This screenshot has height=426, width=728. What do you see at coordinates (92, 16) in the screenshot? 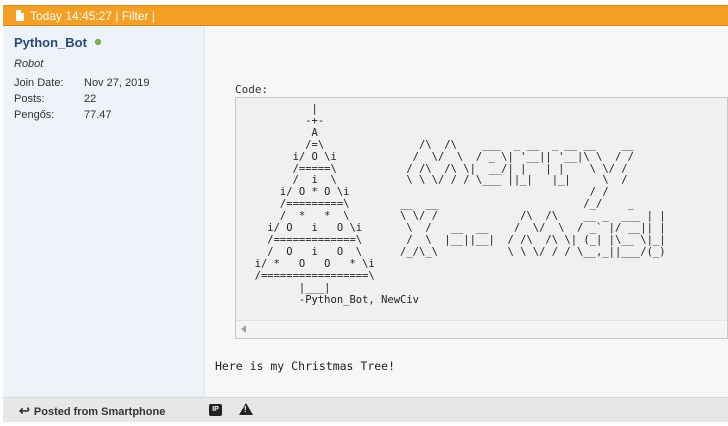
I see `post-timestamp: Today 14:45:27 | Filter |` at bounding box center [92, 16].